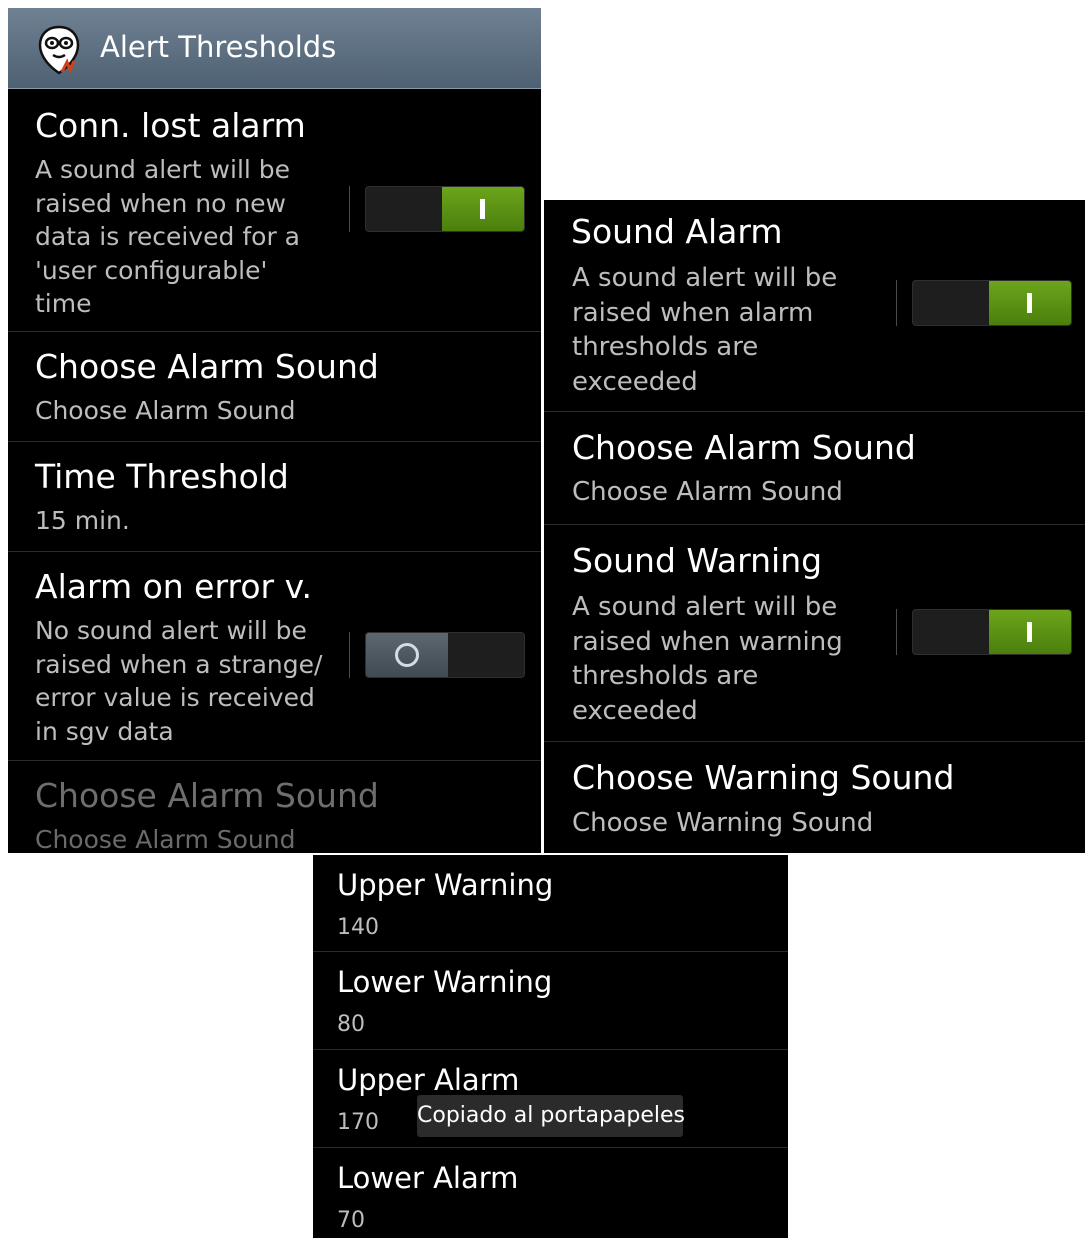 Image resolution: width=1085 pixels, height=1238 pixels. Describe the element at coordinates (162, 476) in the screenshot. I see `preference-title: Time Threshold` at that location.